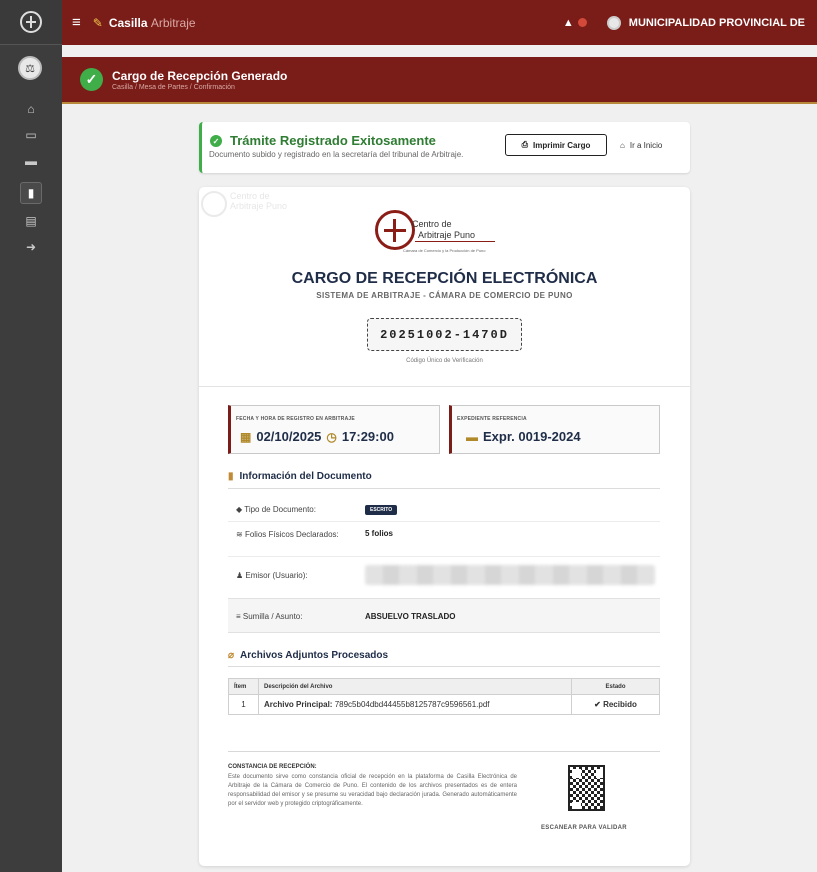 The height and width of the screenshot is (872, 817). Describe the element at coordinates (584, 828) in the screenshot. I see `qr-label: ESCANEAR PARA VALIDAR` at that location.